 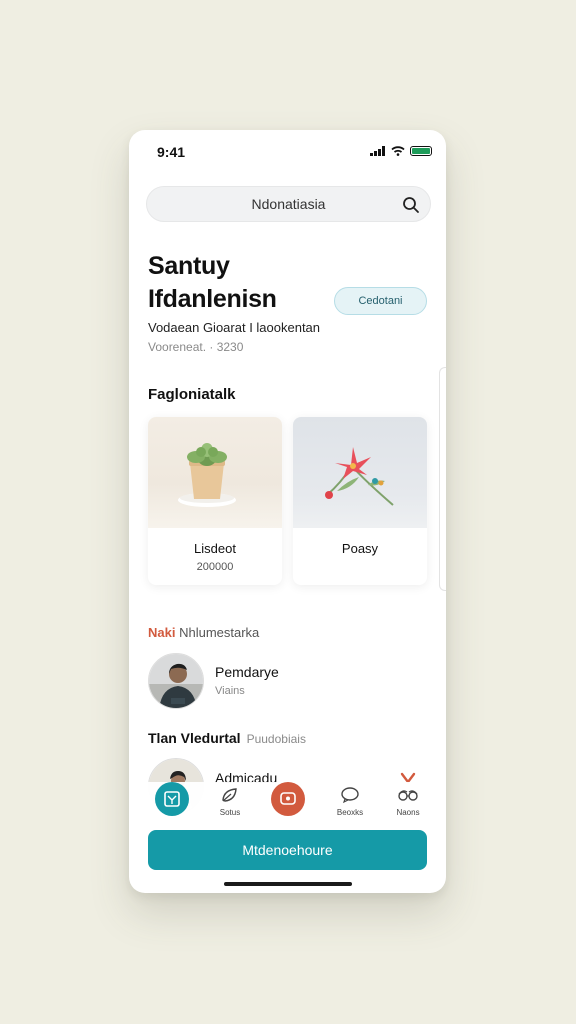 I want to click on search-bar, so click(x=288, y=204).